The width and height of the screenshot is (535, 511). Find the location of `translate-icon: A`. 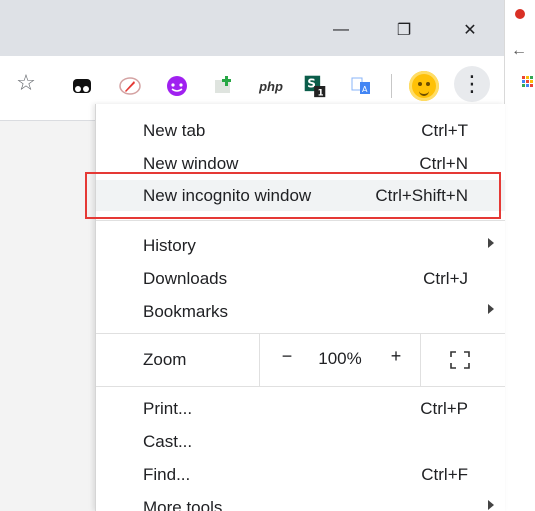

translate-icon: A is located at coordinates (360, 85).